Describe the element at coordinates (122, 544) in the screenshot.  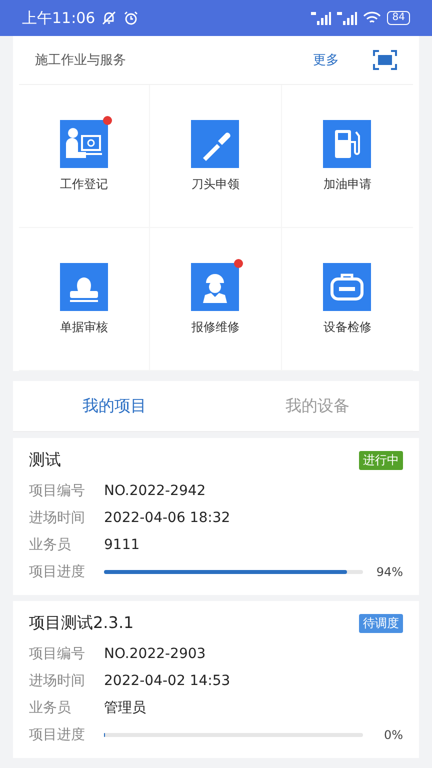
I see `field-value: 9111` at that location.